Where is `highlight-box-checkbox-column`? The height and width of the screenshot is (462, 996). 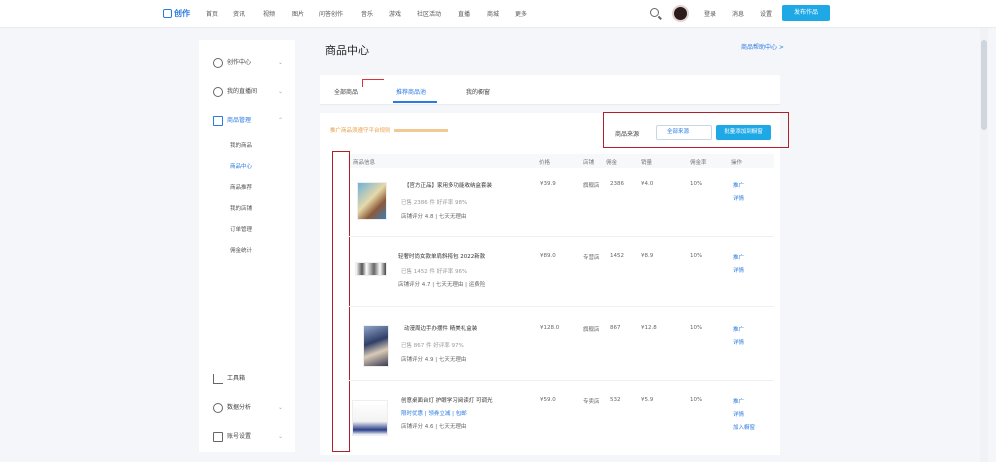
highlight-box-checkbox-column is located at coordinates (341, 301).